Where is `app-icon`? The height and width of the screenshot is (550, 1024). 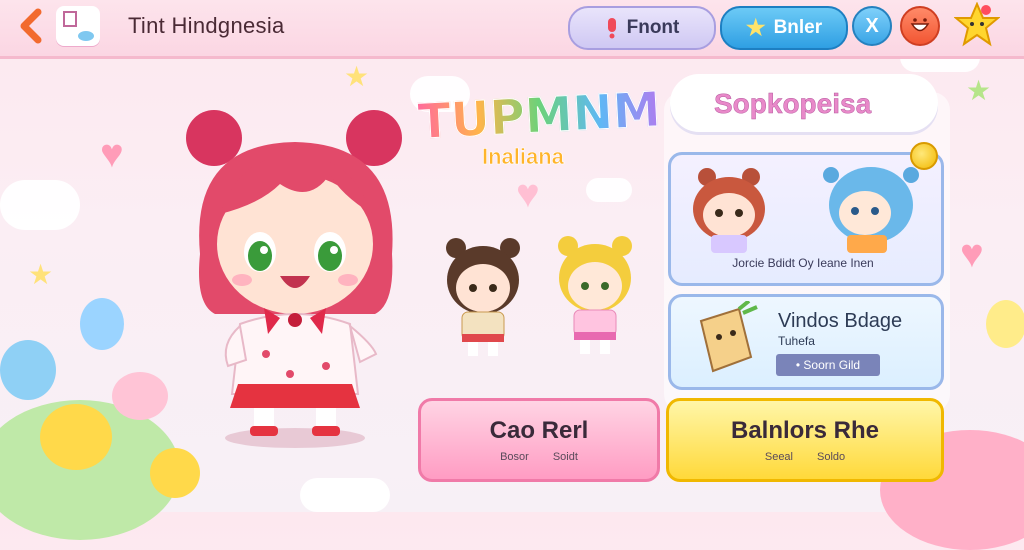 app-icon is located at coordinates (78, 26).